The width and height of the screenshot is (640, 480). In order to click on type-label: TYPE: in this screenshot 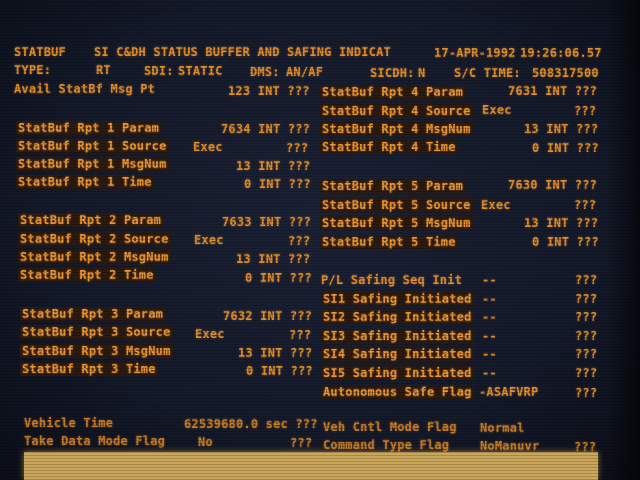, I will do `click(33, 70)`.